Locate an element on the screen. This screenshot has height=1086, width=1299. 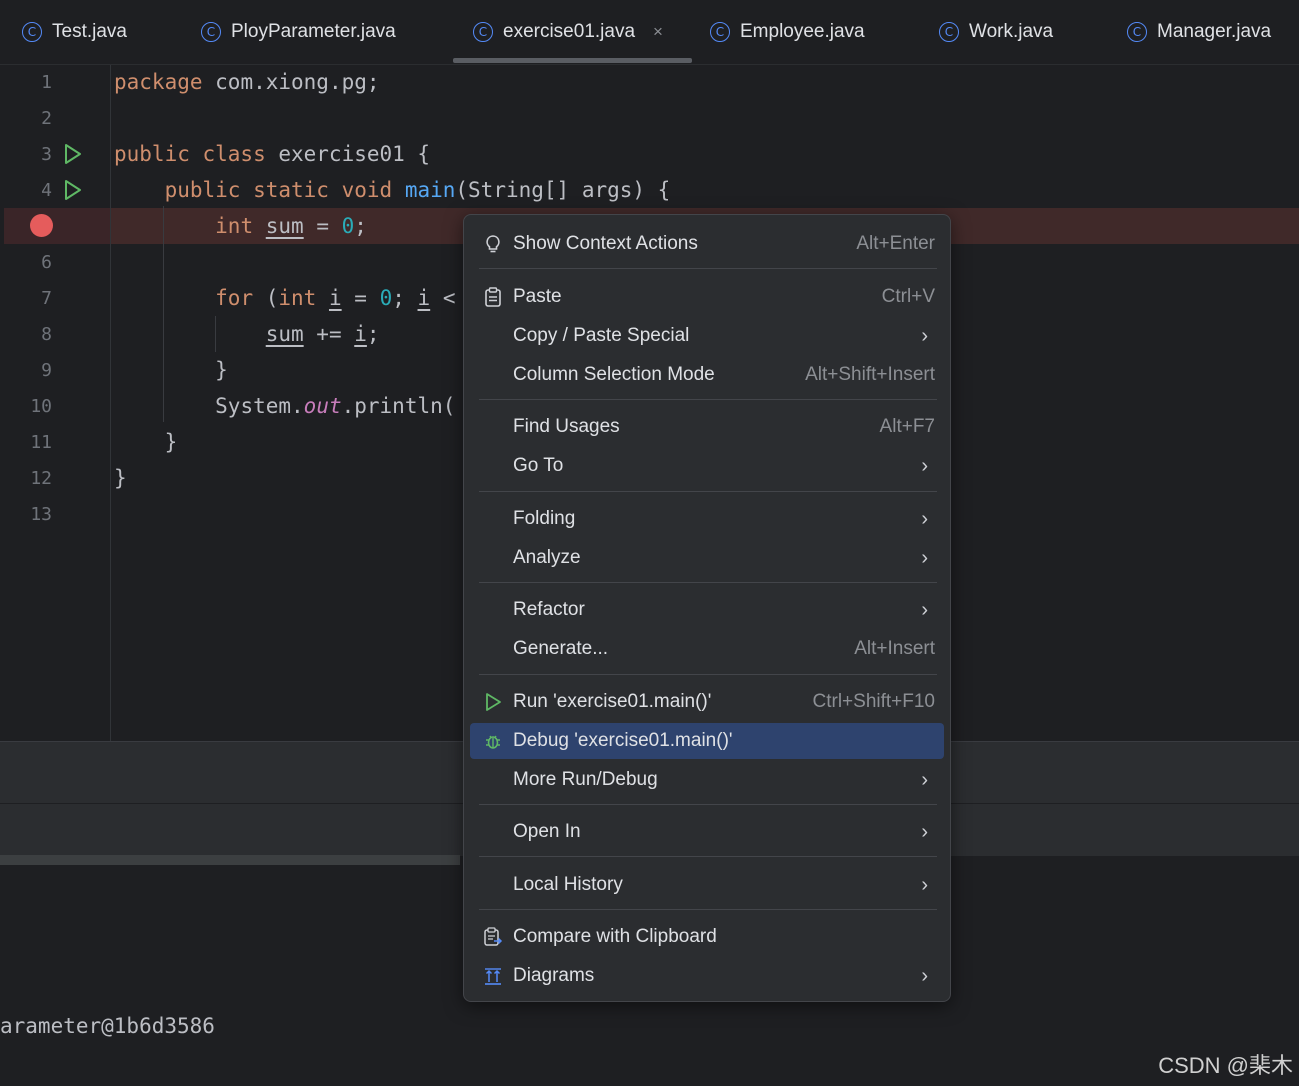
tab-label: PloyParameter.java is located at coordinates (313, 31).